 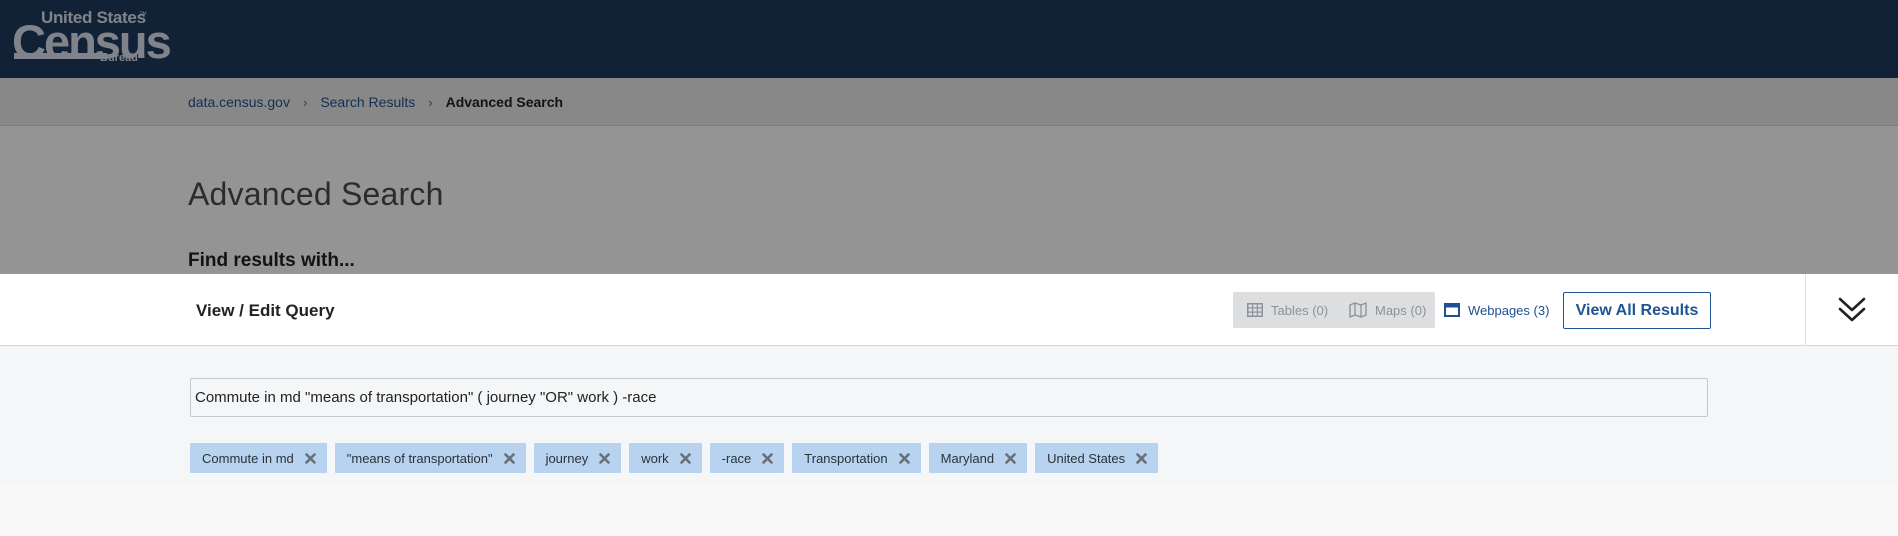 What do you see at coordinates (1452, 310) in the screenshot?
I see `browser-window-icon` at bounding box center [1452, 310].